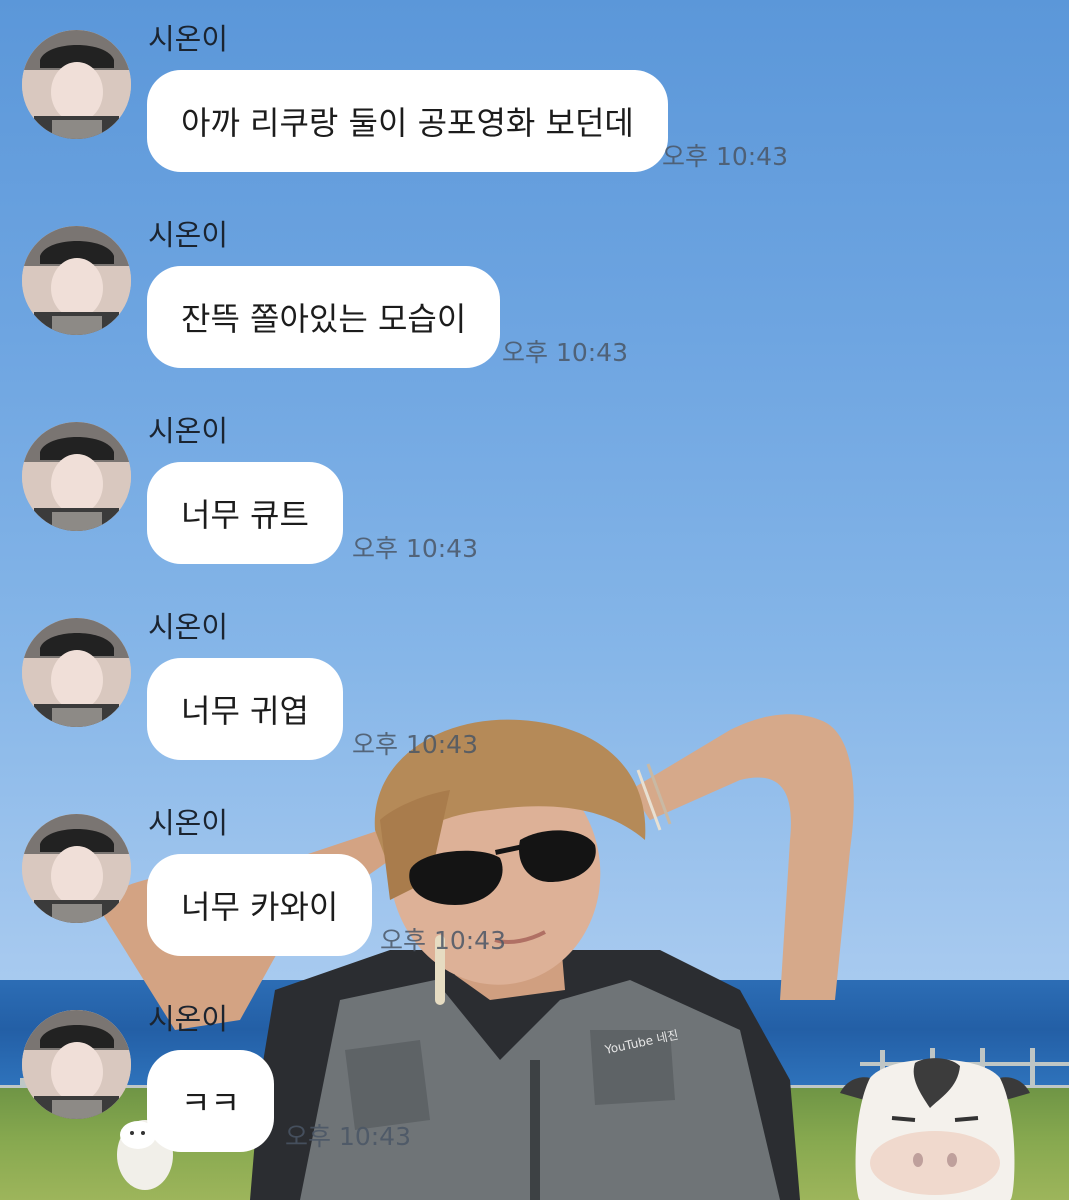 The width and height of the screenshot is (1069, 1200). I want to click on message-bubble: 너무 큐트, so click(245, 513).